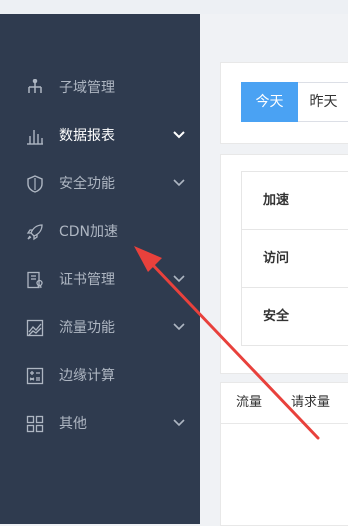 This screenshot has width=348, height=526. What do you see at coordinates (323, 102) in the screenshot?
I see `date-yesterday-button: 昨天` at bounding box center [323, 102].